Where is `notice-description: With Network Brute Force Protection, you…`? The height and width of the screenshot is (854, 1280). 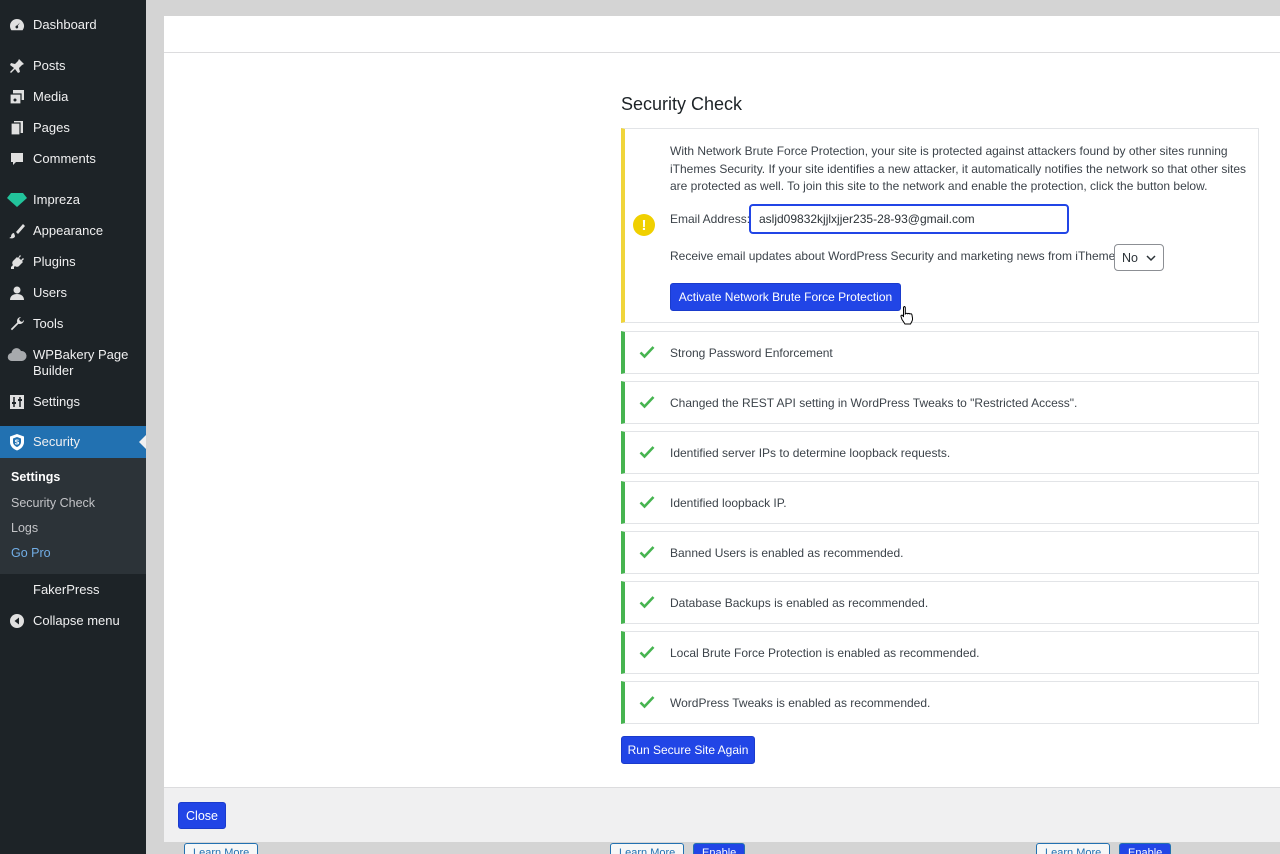 notice-description: With Network Brute Force Protection, you… is located at coordinates (958, 168).